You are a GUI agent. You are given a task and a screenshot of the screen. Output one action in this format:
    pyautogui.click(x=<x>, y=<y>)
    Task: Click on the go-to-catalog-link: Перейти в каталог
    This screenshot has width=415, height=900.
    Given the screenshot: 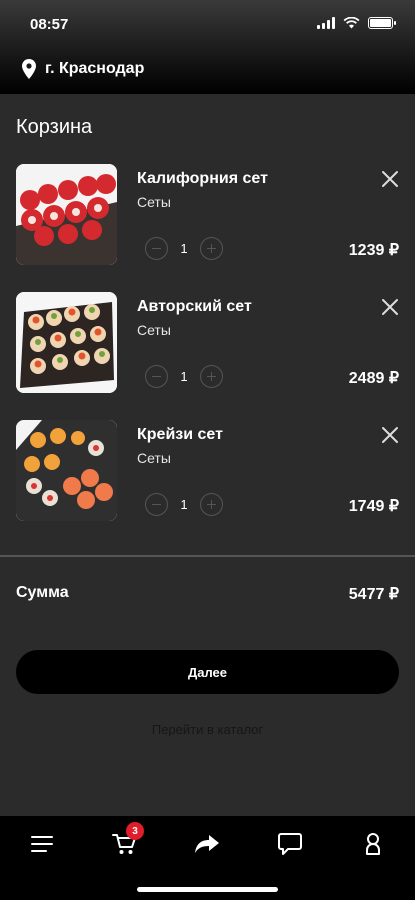 What is the action you would take?
    pyautogui.click(x=207, y=729)
    